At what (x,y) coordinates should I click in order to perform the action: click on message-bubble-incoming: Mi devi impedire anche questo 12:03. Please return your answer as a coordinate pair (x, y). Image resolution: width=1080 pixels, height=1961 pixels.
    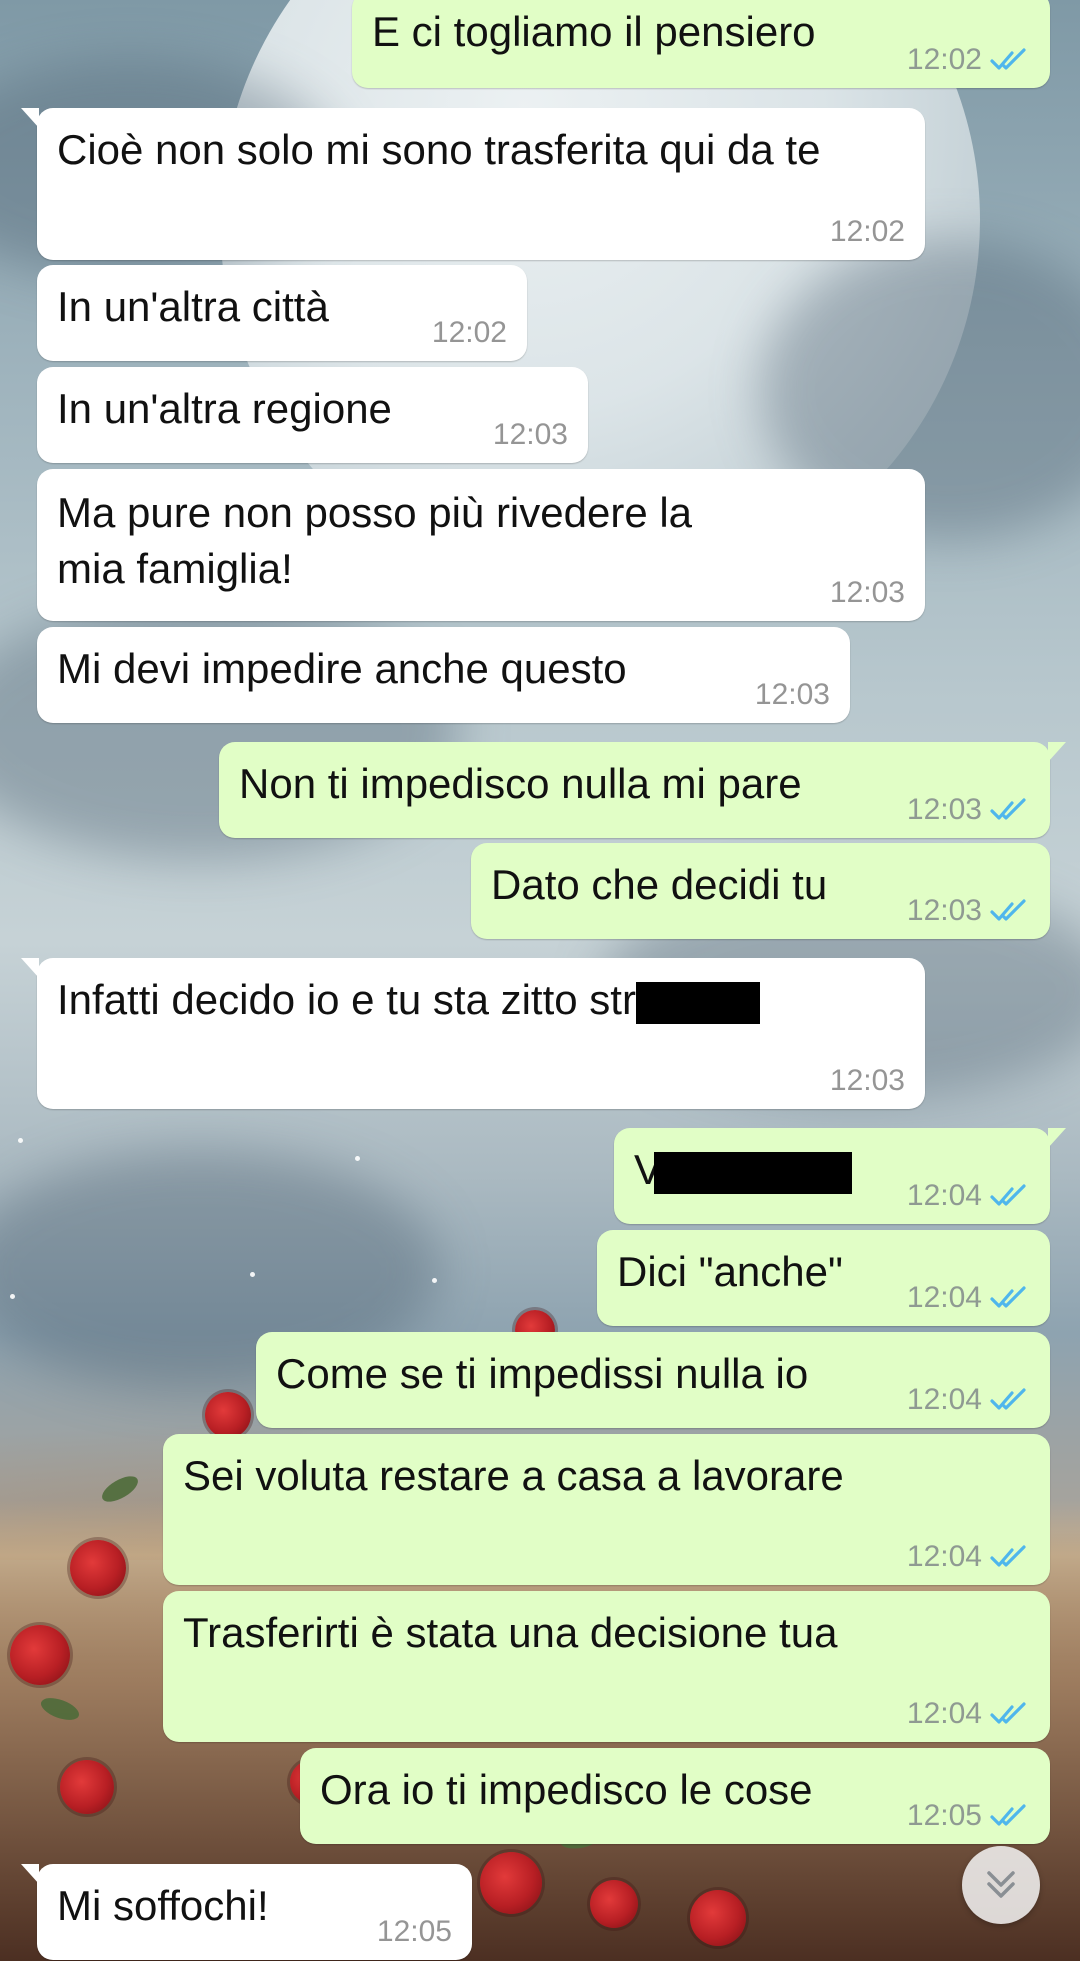
    Looking at the image, I should click on (443, 675).